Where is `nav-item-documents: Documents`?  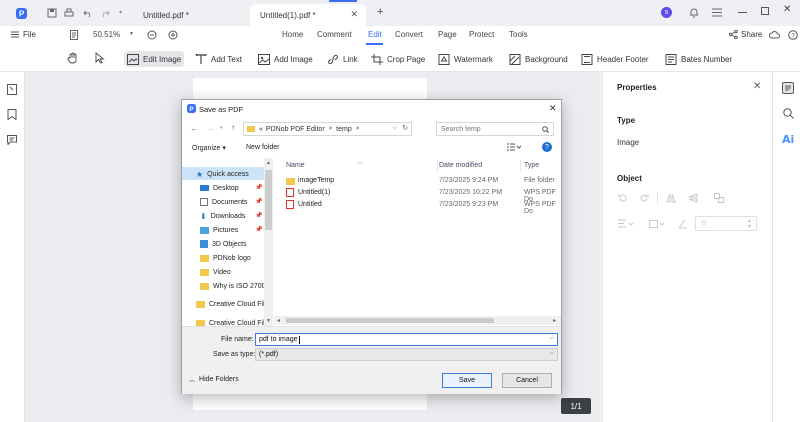
nav-item-documents: Documents is located at coordinates (223, 202).